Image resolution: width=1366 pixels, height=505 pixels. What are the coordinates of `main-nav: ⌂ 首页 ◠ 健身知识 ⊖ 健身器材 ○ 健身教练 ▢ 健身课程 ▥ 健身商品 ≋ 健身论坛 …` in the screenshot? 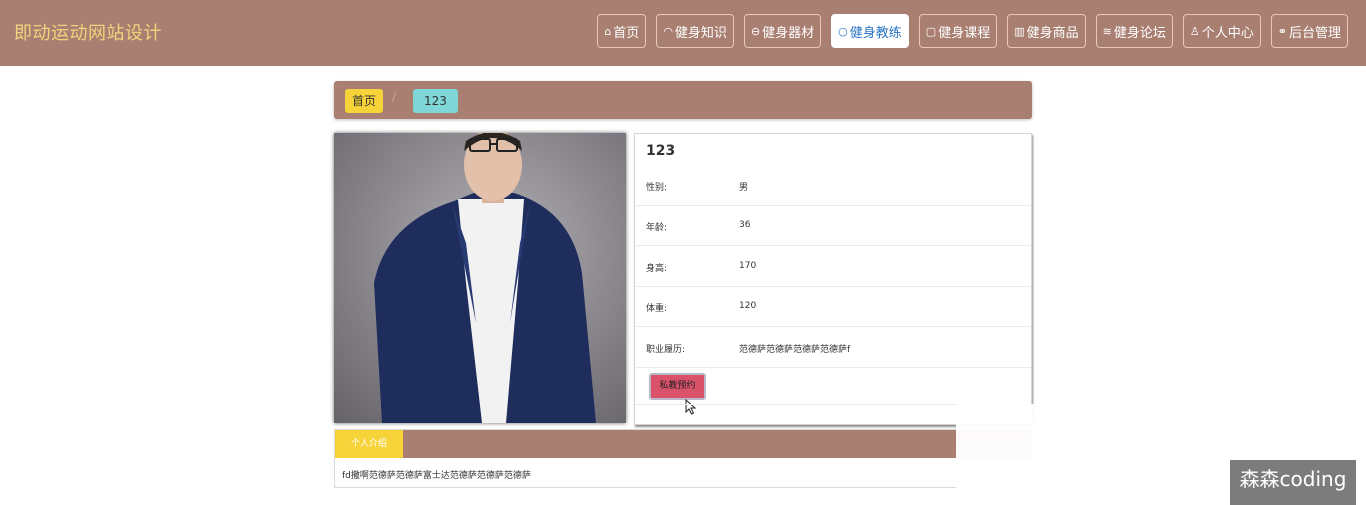 It's located at (972, 31).